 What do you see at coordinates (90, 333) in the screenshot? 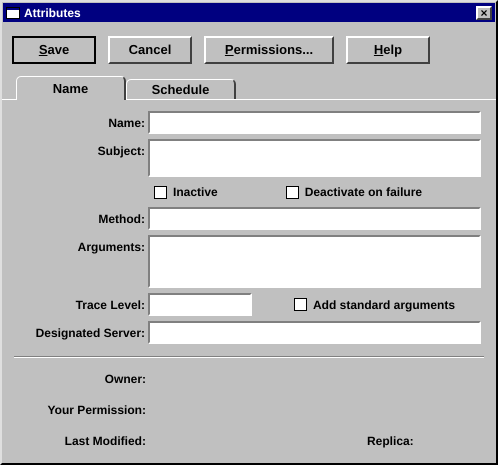
I see `field-label: Designated Server:` at bounding box center [90, 333].